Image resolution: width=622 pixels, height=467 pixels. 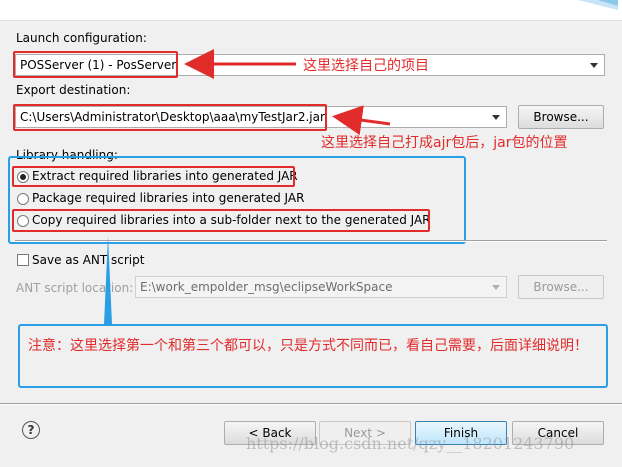 What do you see at coordinates (365, 433) in the screenshot?
I see `next-button: Next >` at bounding box center [365, 433].